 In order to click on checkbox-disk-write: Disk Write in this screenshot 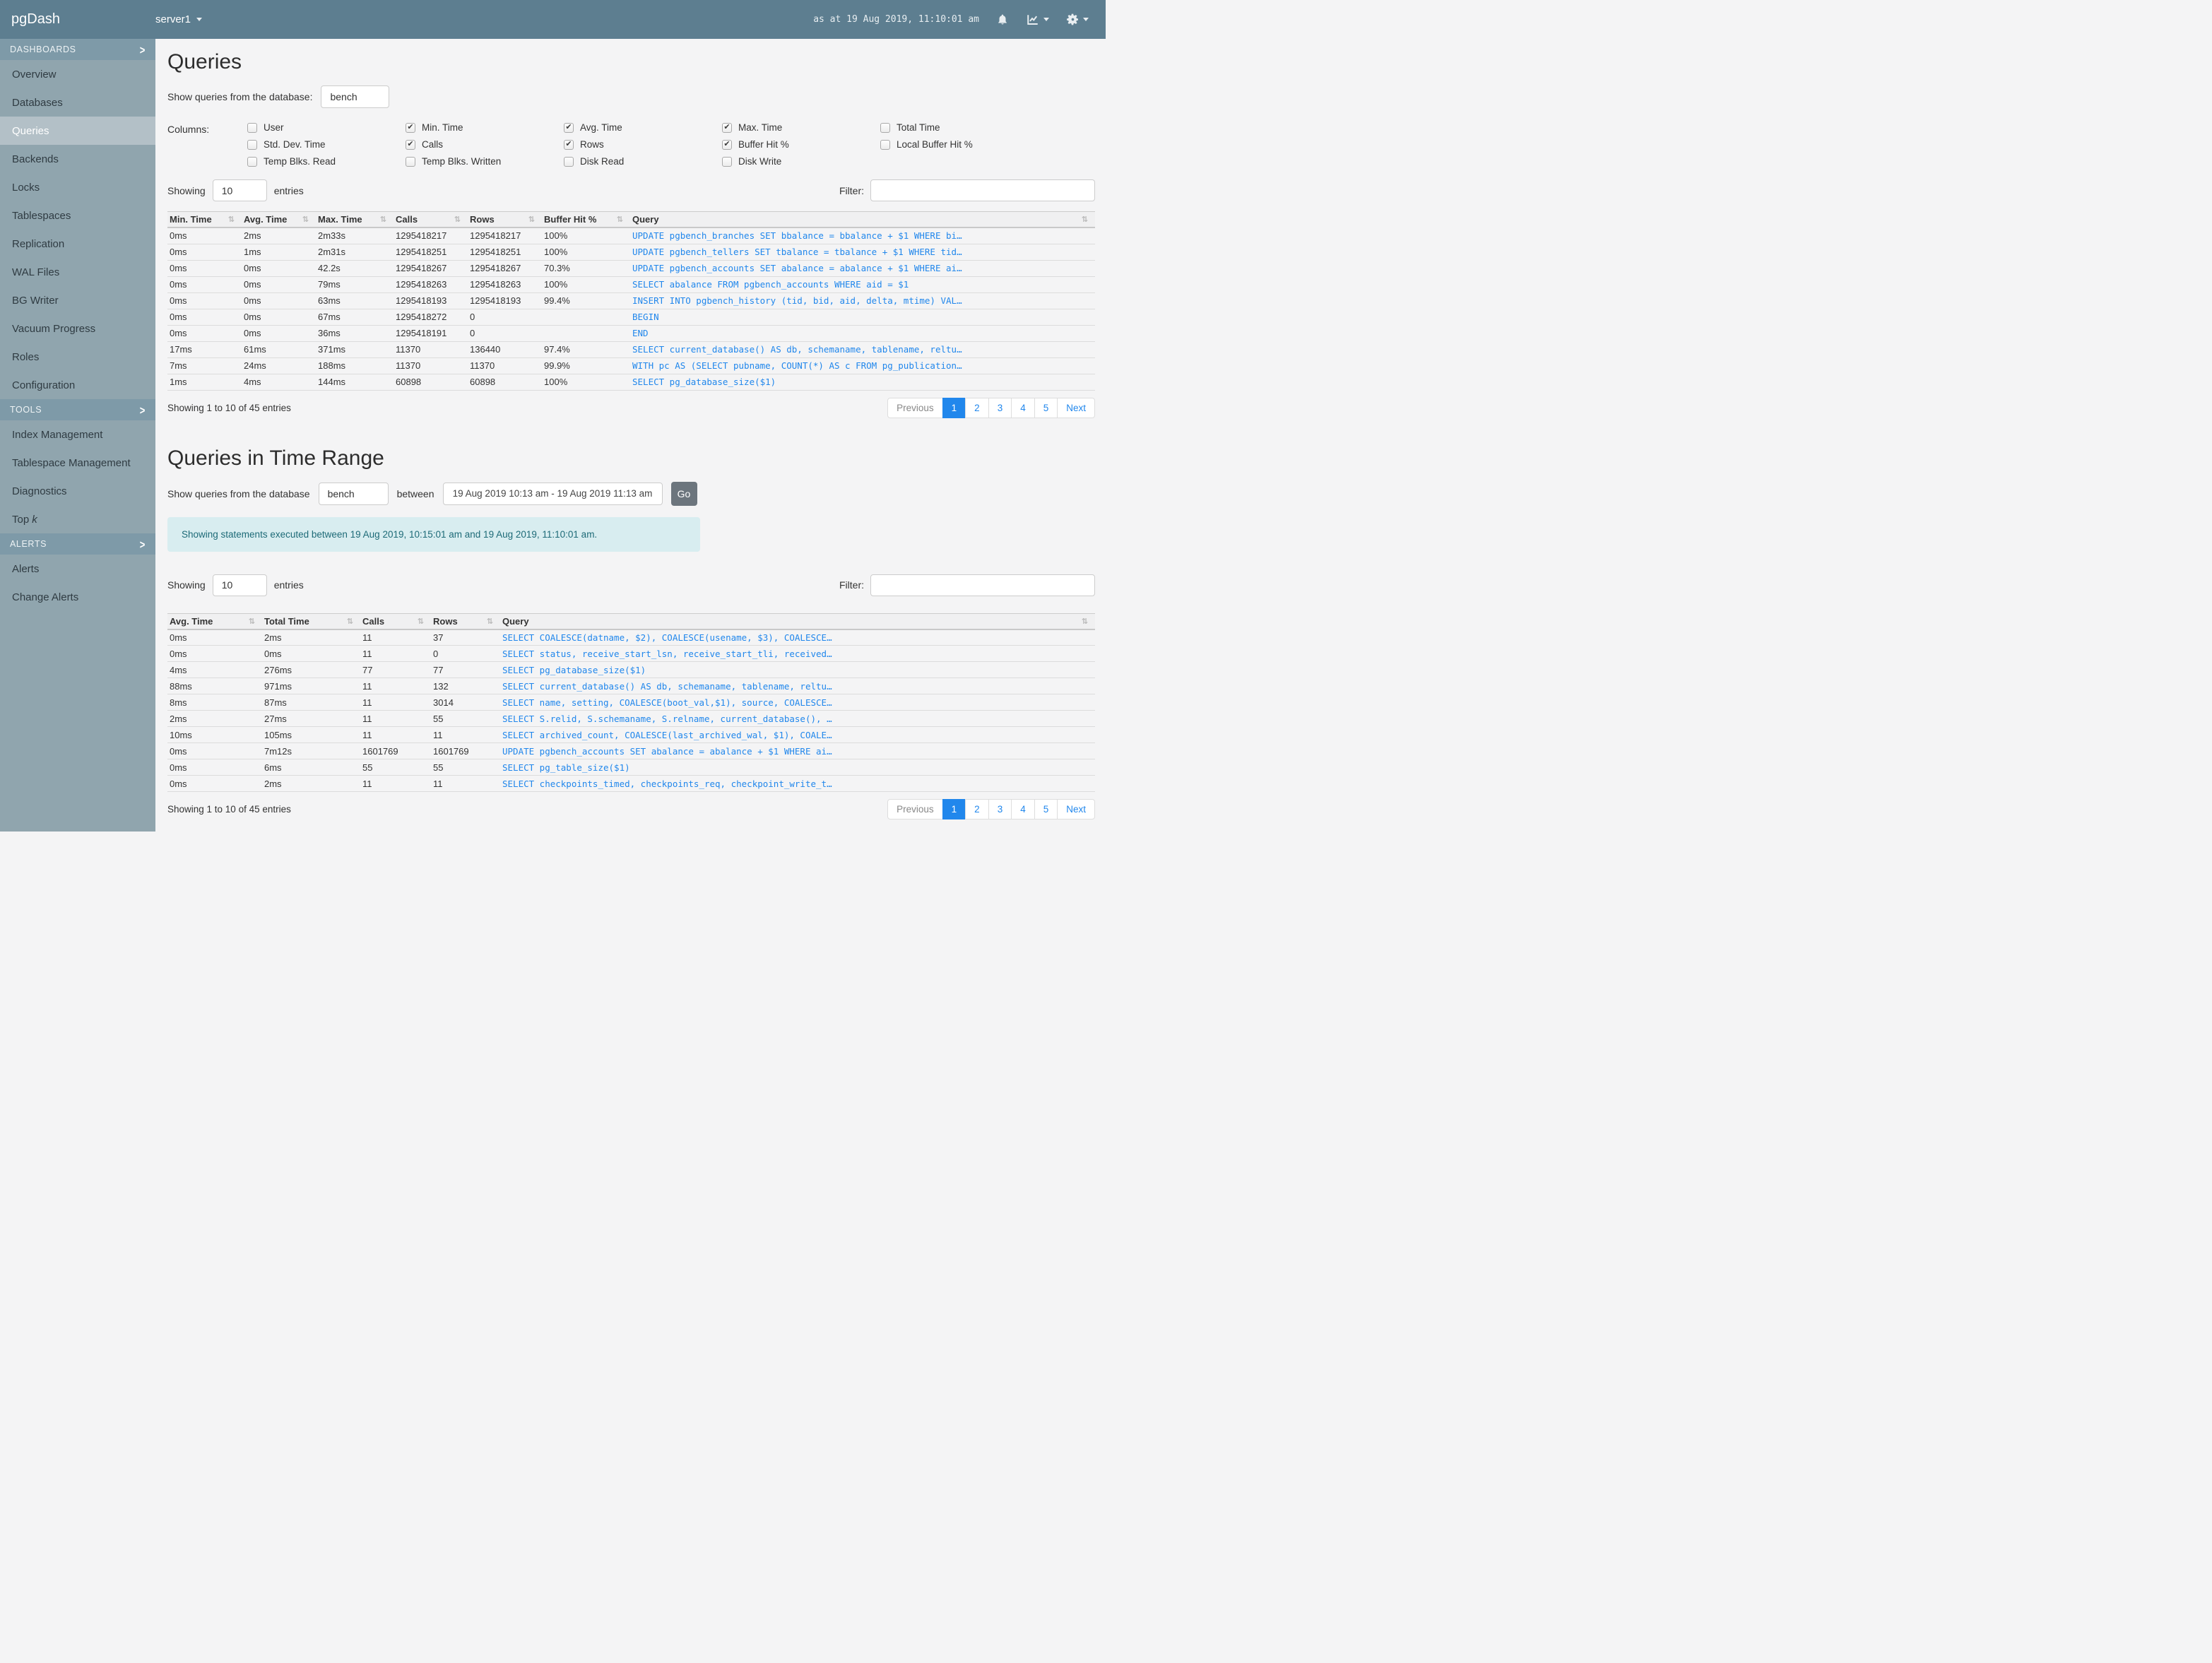, I will do `click(801, 162)`.